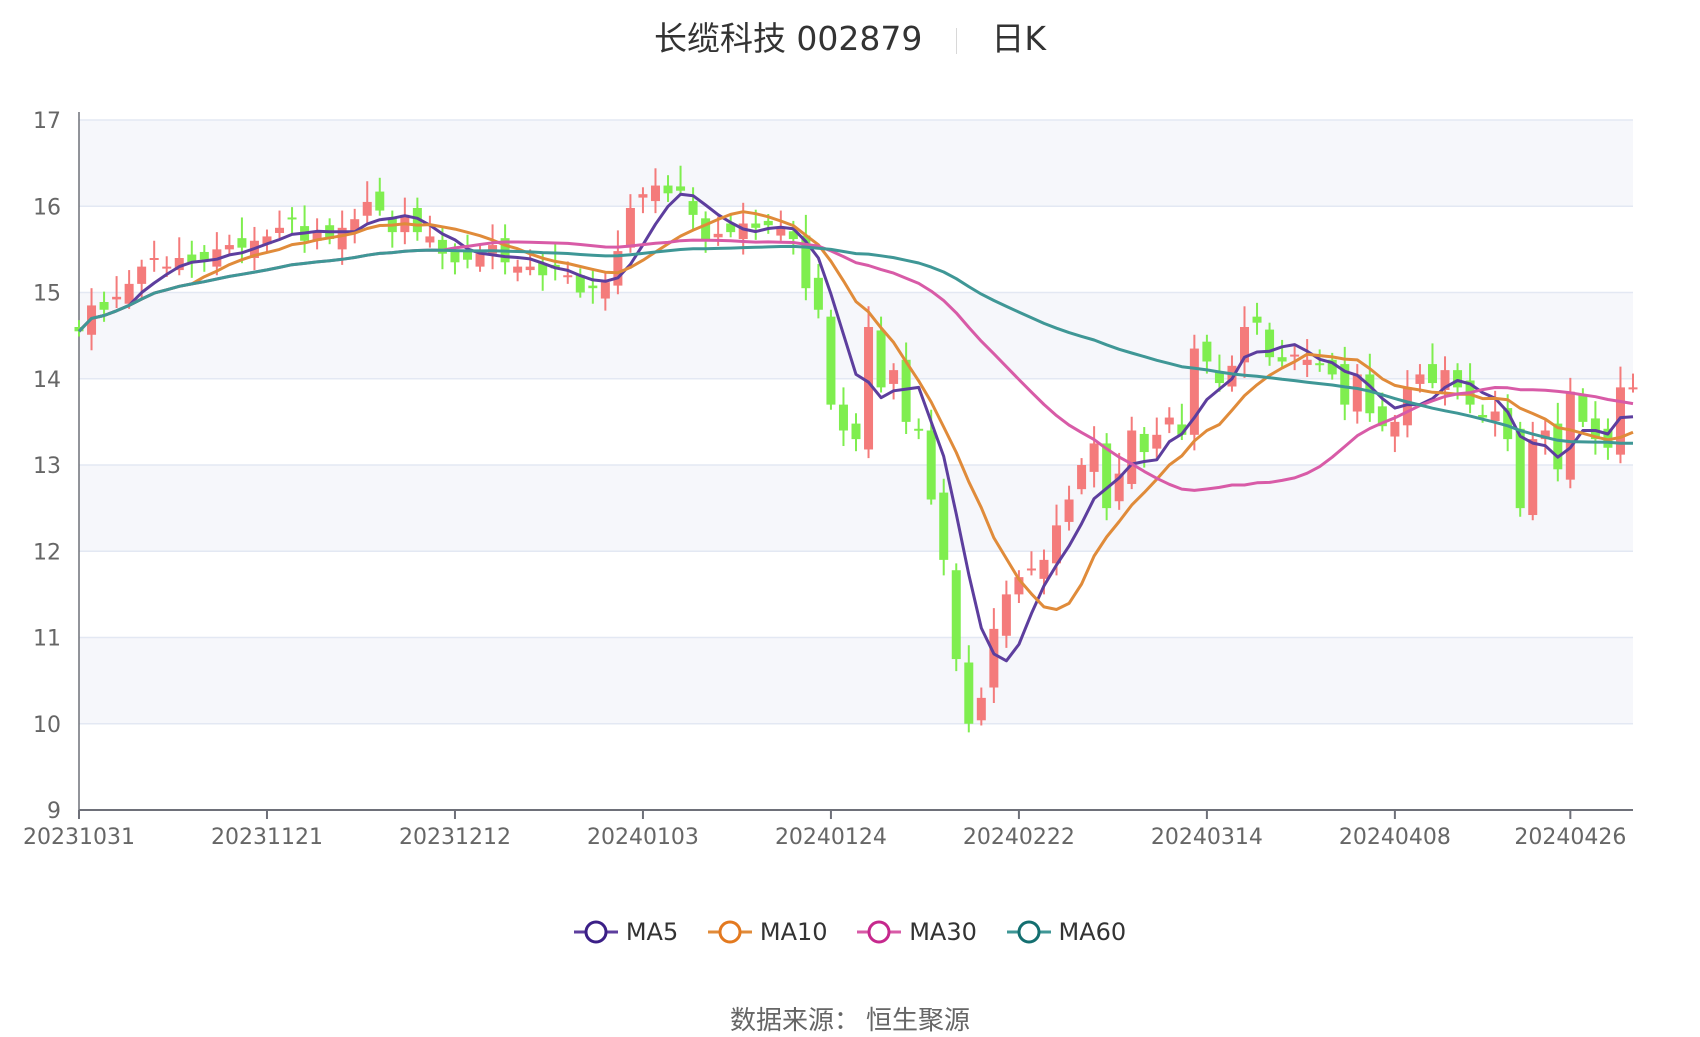 The width and height of the screenshot is (1700, 1037). What do you see at coordinates (47, 639) in the screenshot?
I see `y-tick-label: 11` at bounding box center [47, 639].